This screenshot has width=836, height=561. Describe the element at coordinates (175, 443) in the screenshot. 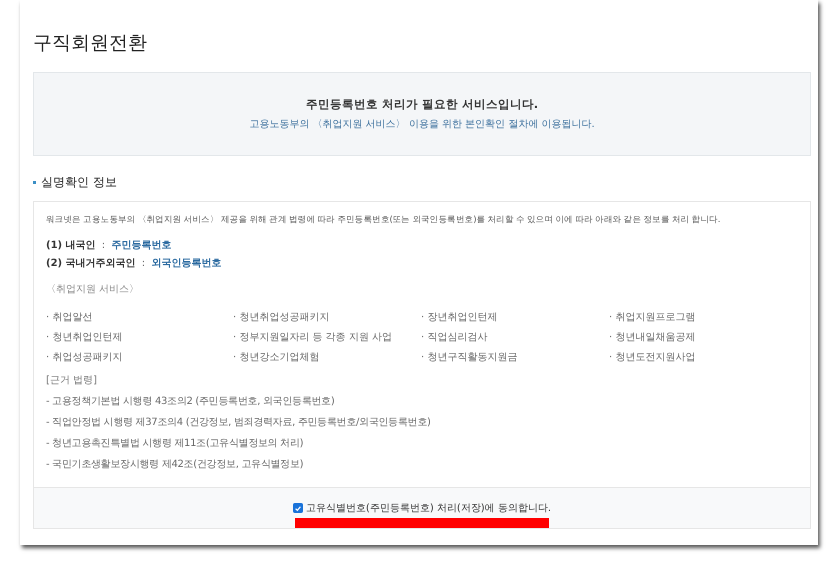

I see `law-item: - 청년고용촉진특별법 시행령 제11조(고유식별정보의 처리)` at that location.